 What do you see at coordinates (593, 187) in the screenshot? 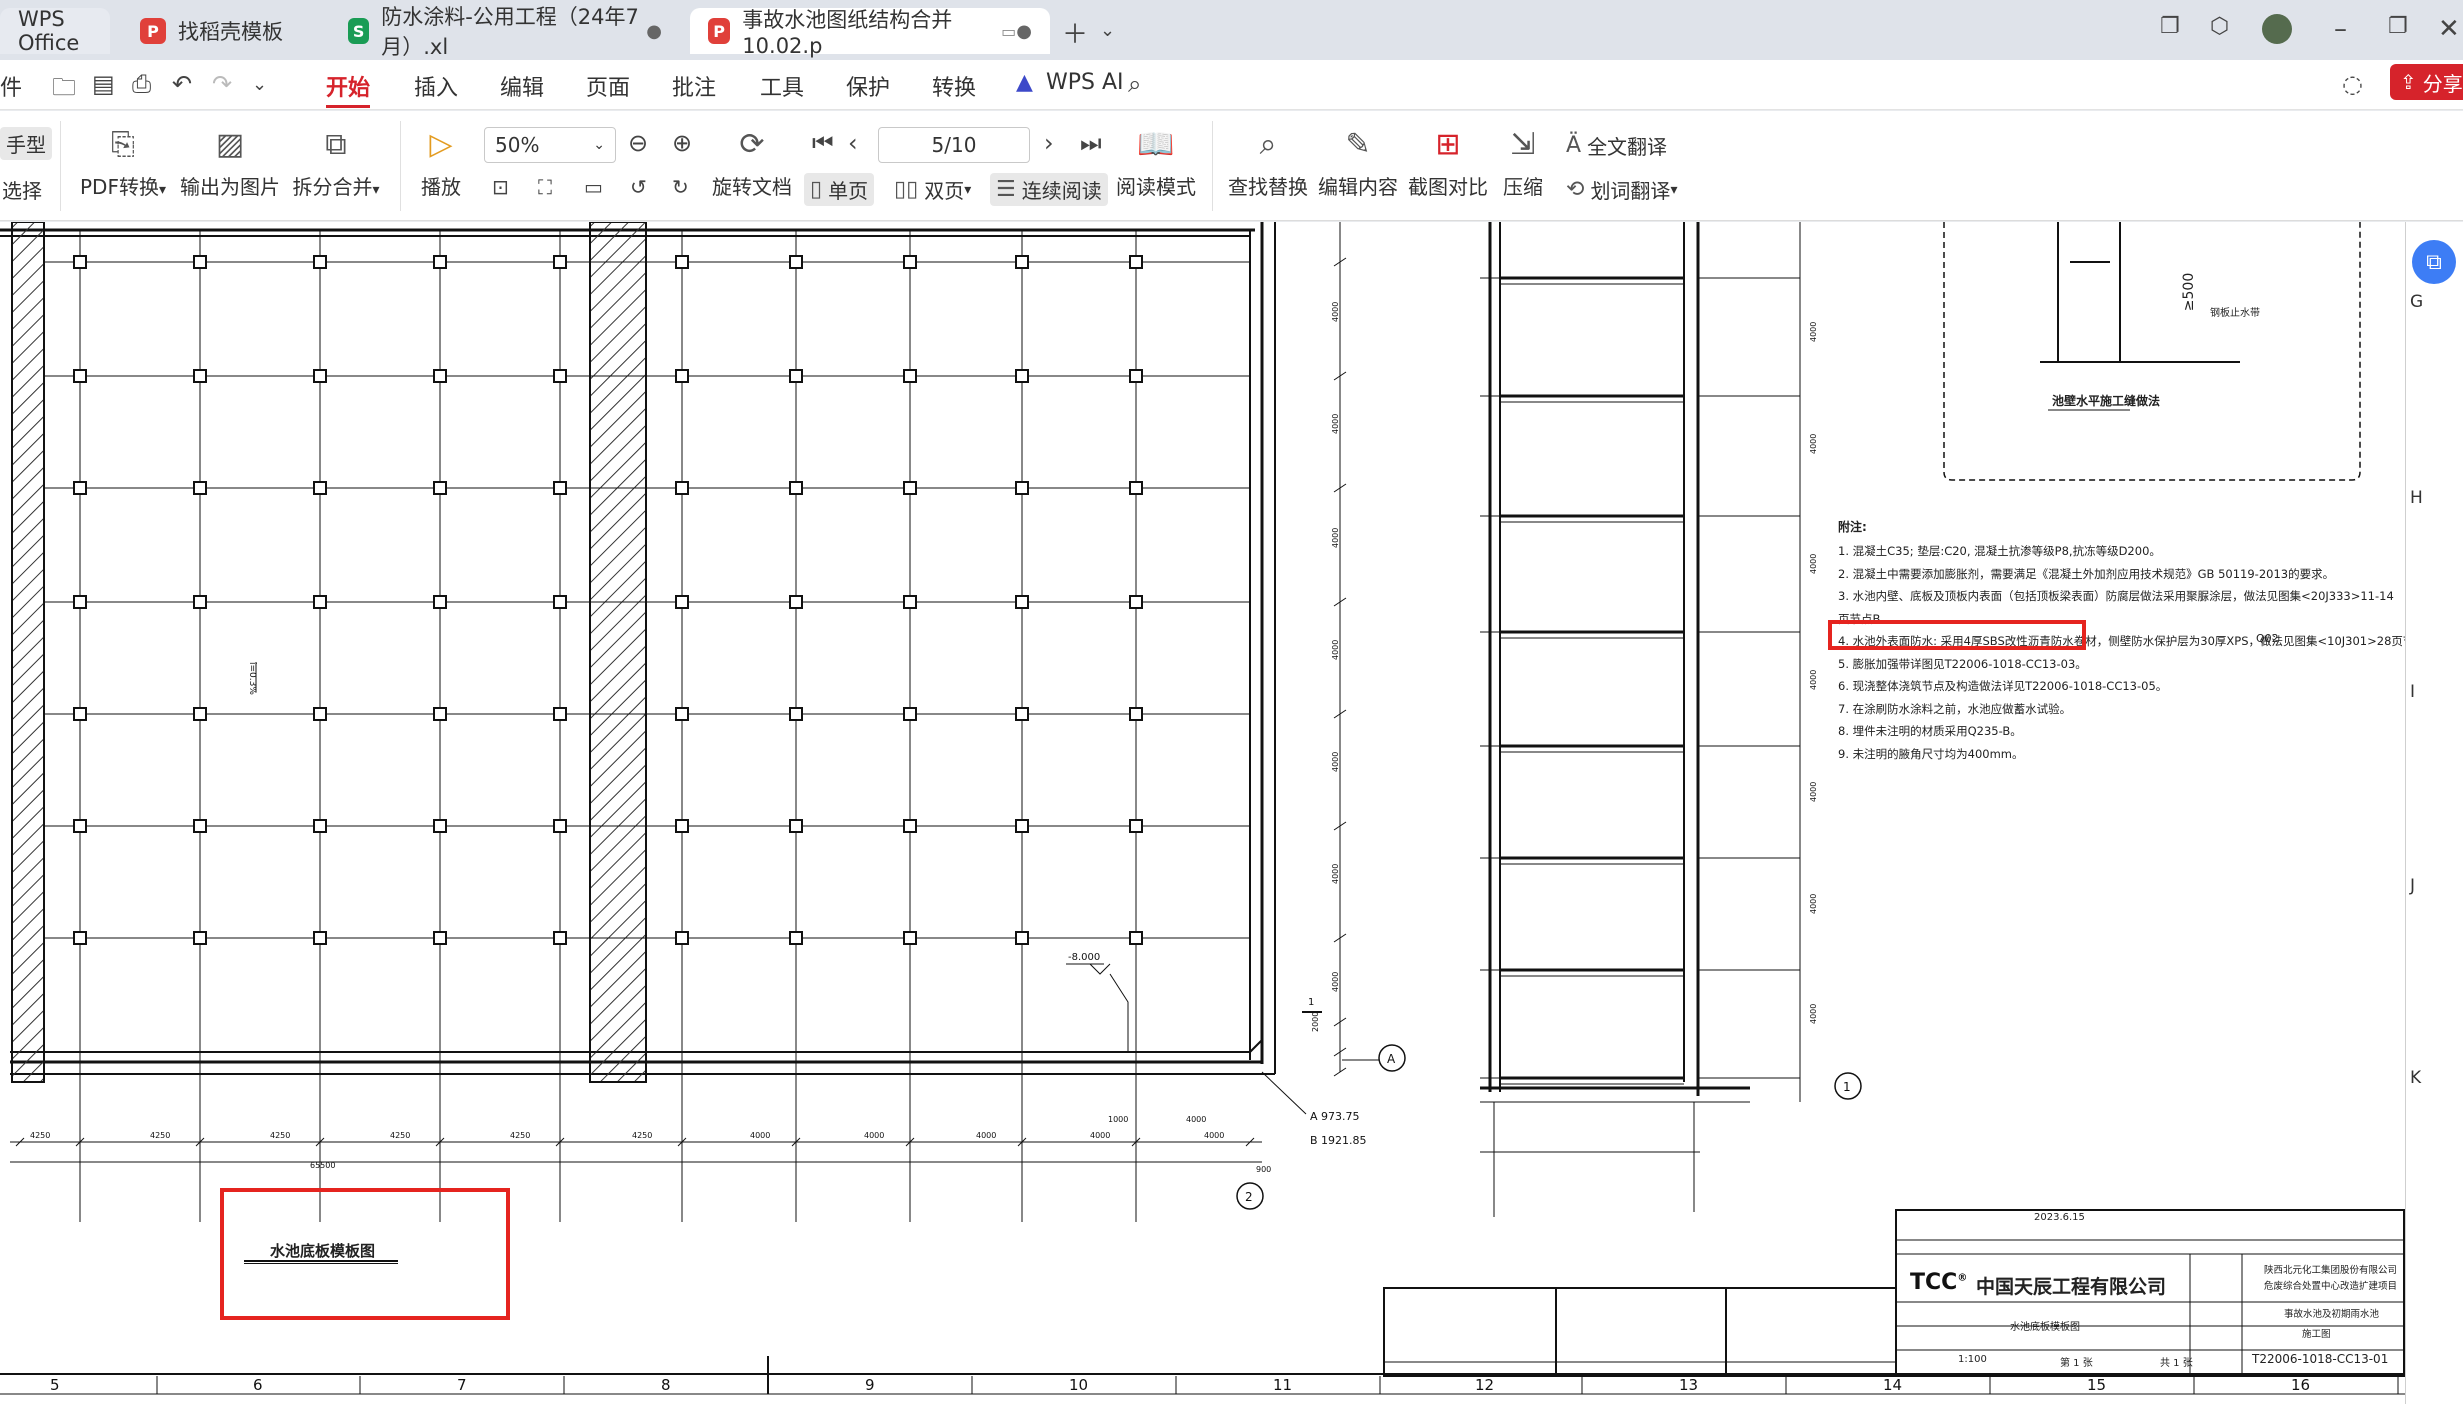
I see `fit-width-icon: ▭` at bounding box center [593, 187].